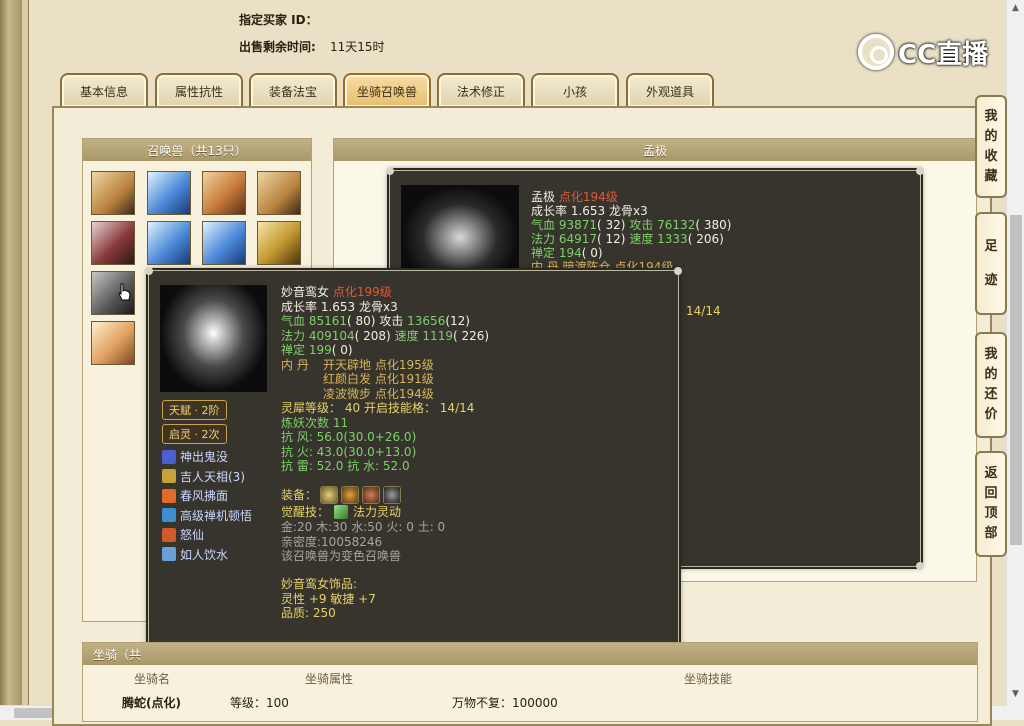 The width and height of the screenshot is (1024, 726). I want to click on scroll-down-arrow-icon: ▼, so click(1015, 694).